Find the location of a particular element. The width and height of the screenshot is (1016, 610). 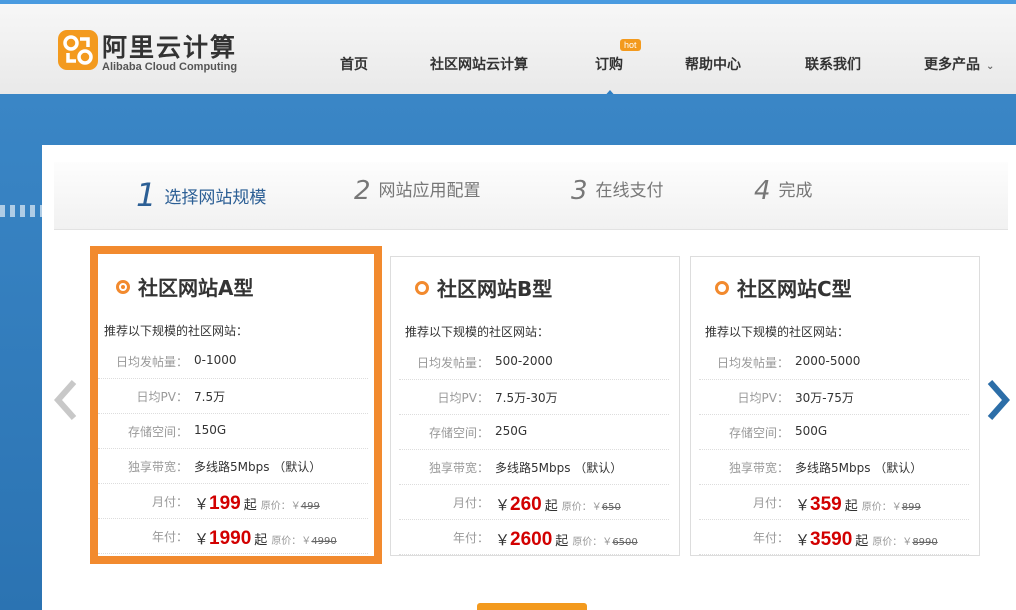

next-arrow-icon is located at coordinates (998, 400).